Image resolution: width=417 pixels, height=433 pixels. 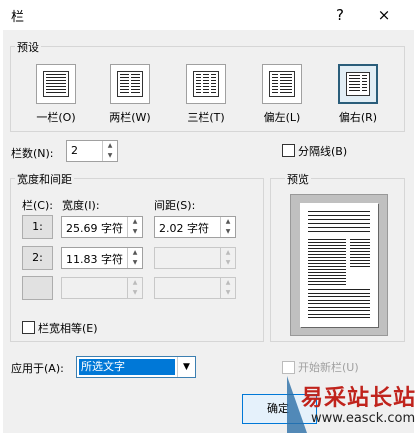 What do you see at coordinates (44, 179) in the screenshot?
I see `width-spacing-group-label: 宽度和间距` at bounding box center [44, 179].